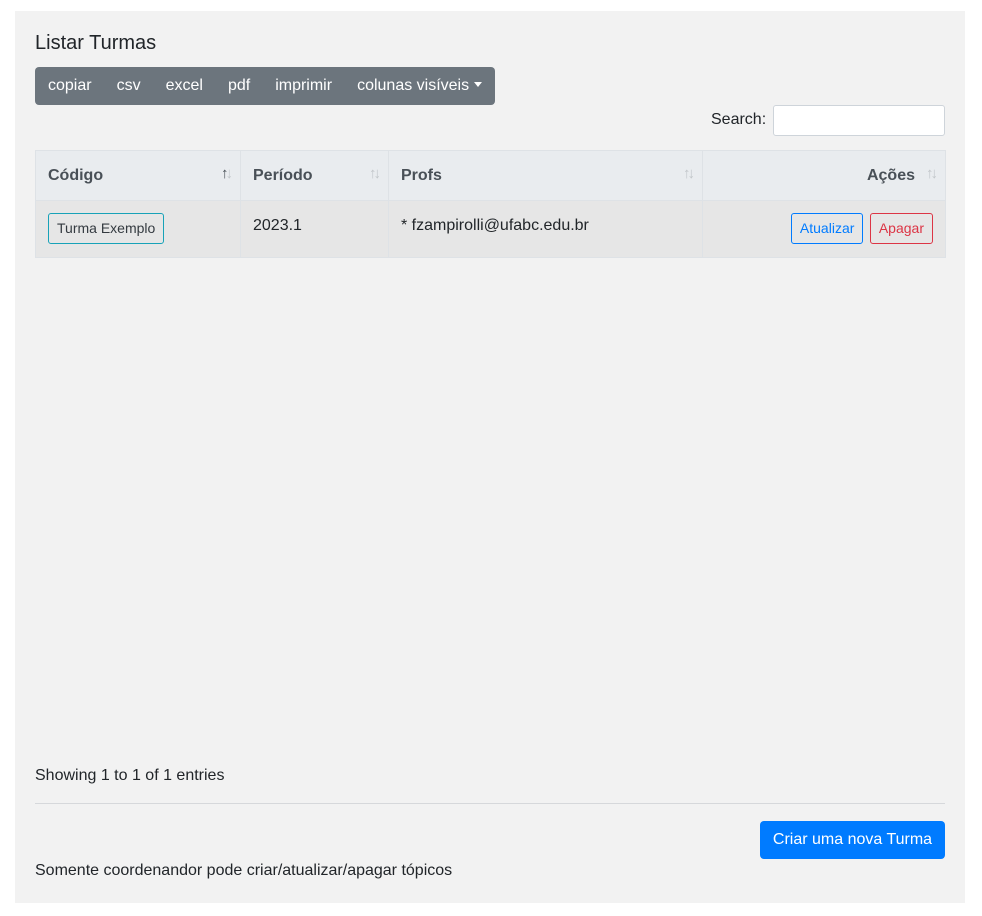 This screenshot has height=916, width=982. I want to click on class-code-button: Turma Exemplo, so click(106, 228).